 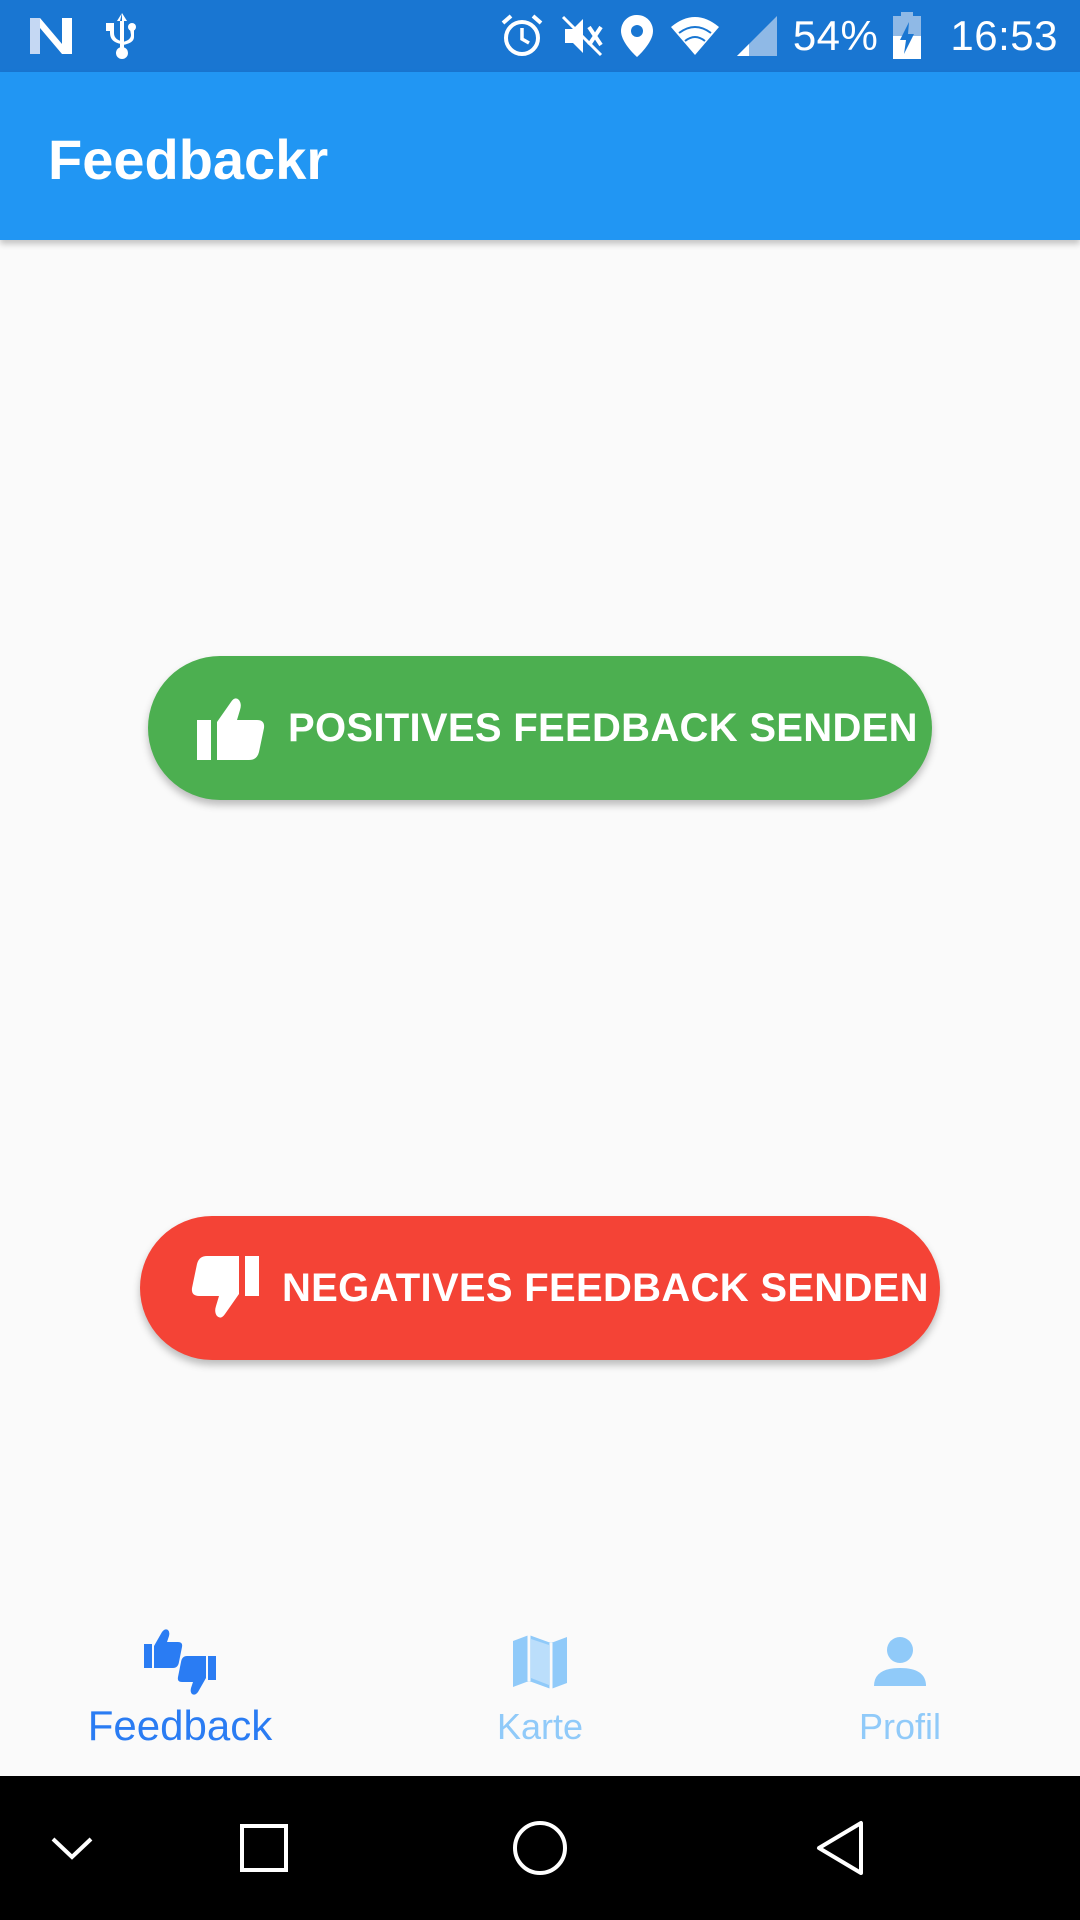 I want to click on back-icon, so click(x=840, y=1848).